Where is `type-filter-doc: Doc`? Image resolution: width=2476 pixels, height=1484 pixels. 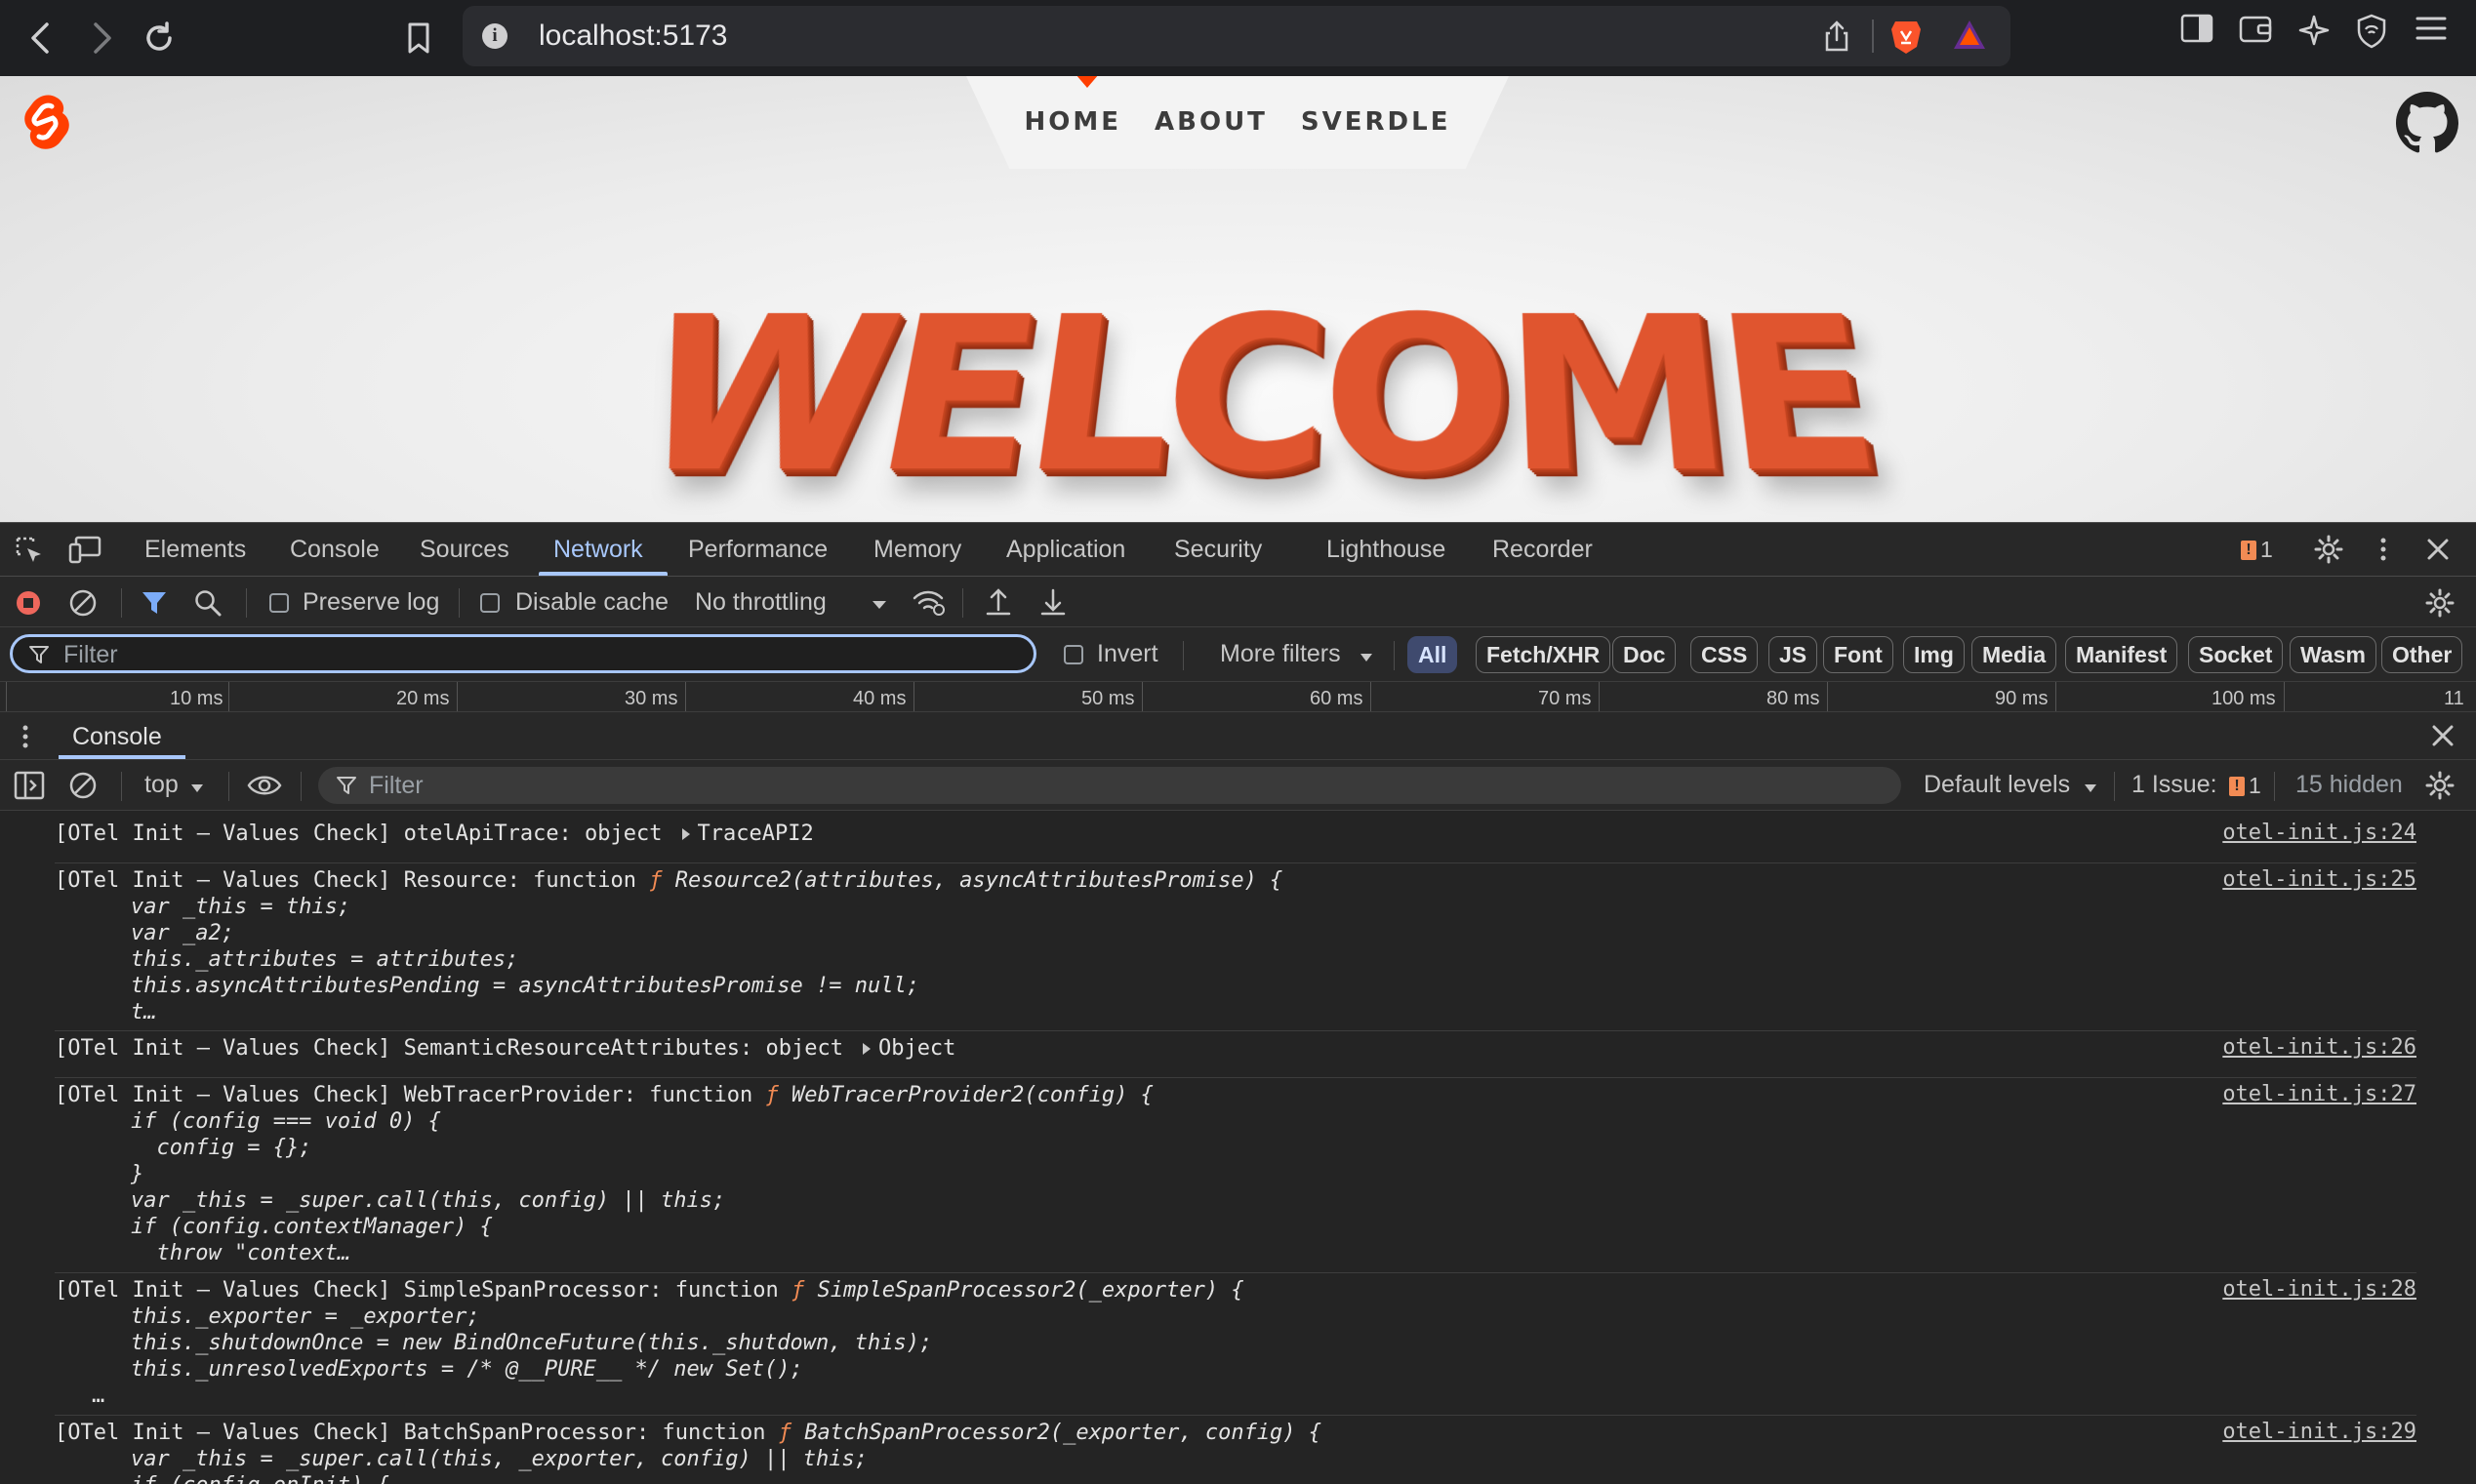
type-filter-doc: Doc is located at coordinates (1644, 654).